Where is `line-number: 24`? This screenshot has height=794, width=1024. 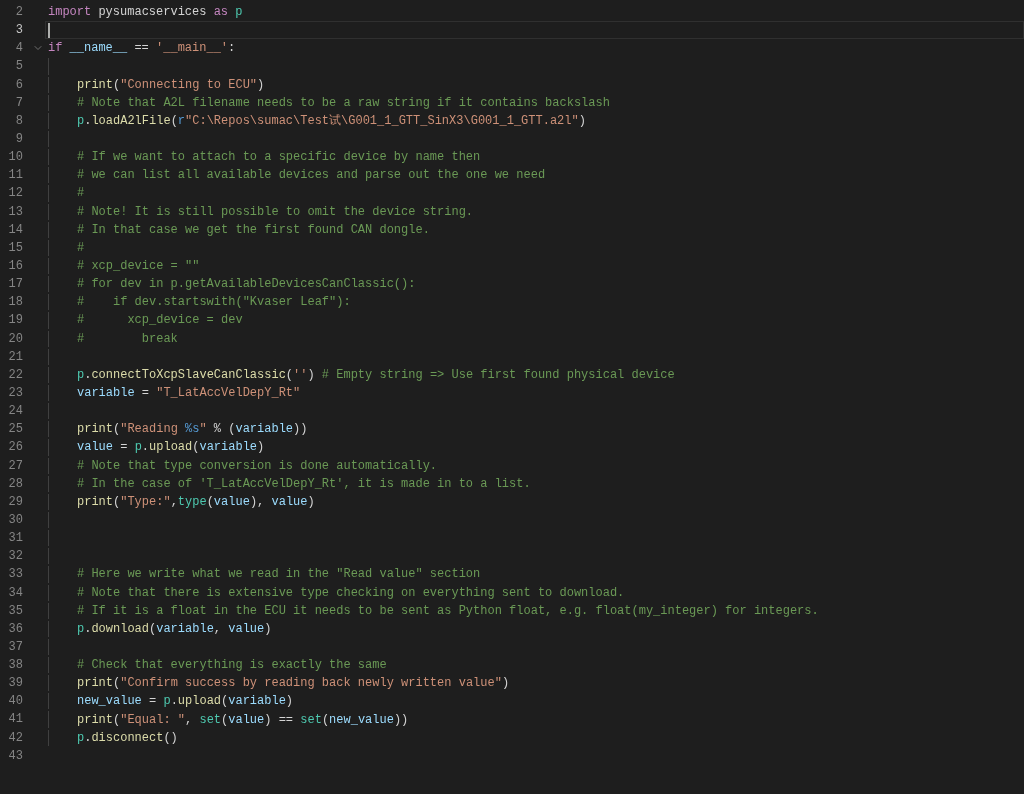
line-number: 24 is located at coordinates (15, 412).